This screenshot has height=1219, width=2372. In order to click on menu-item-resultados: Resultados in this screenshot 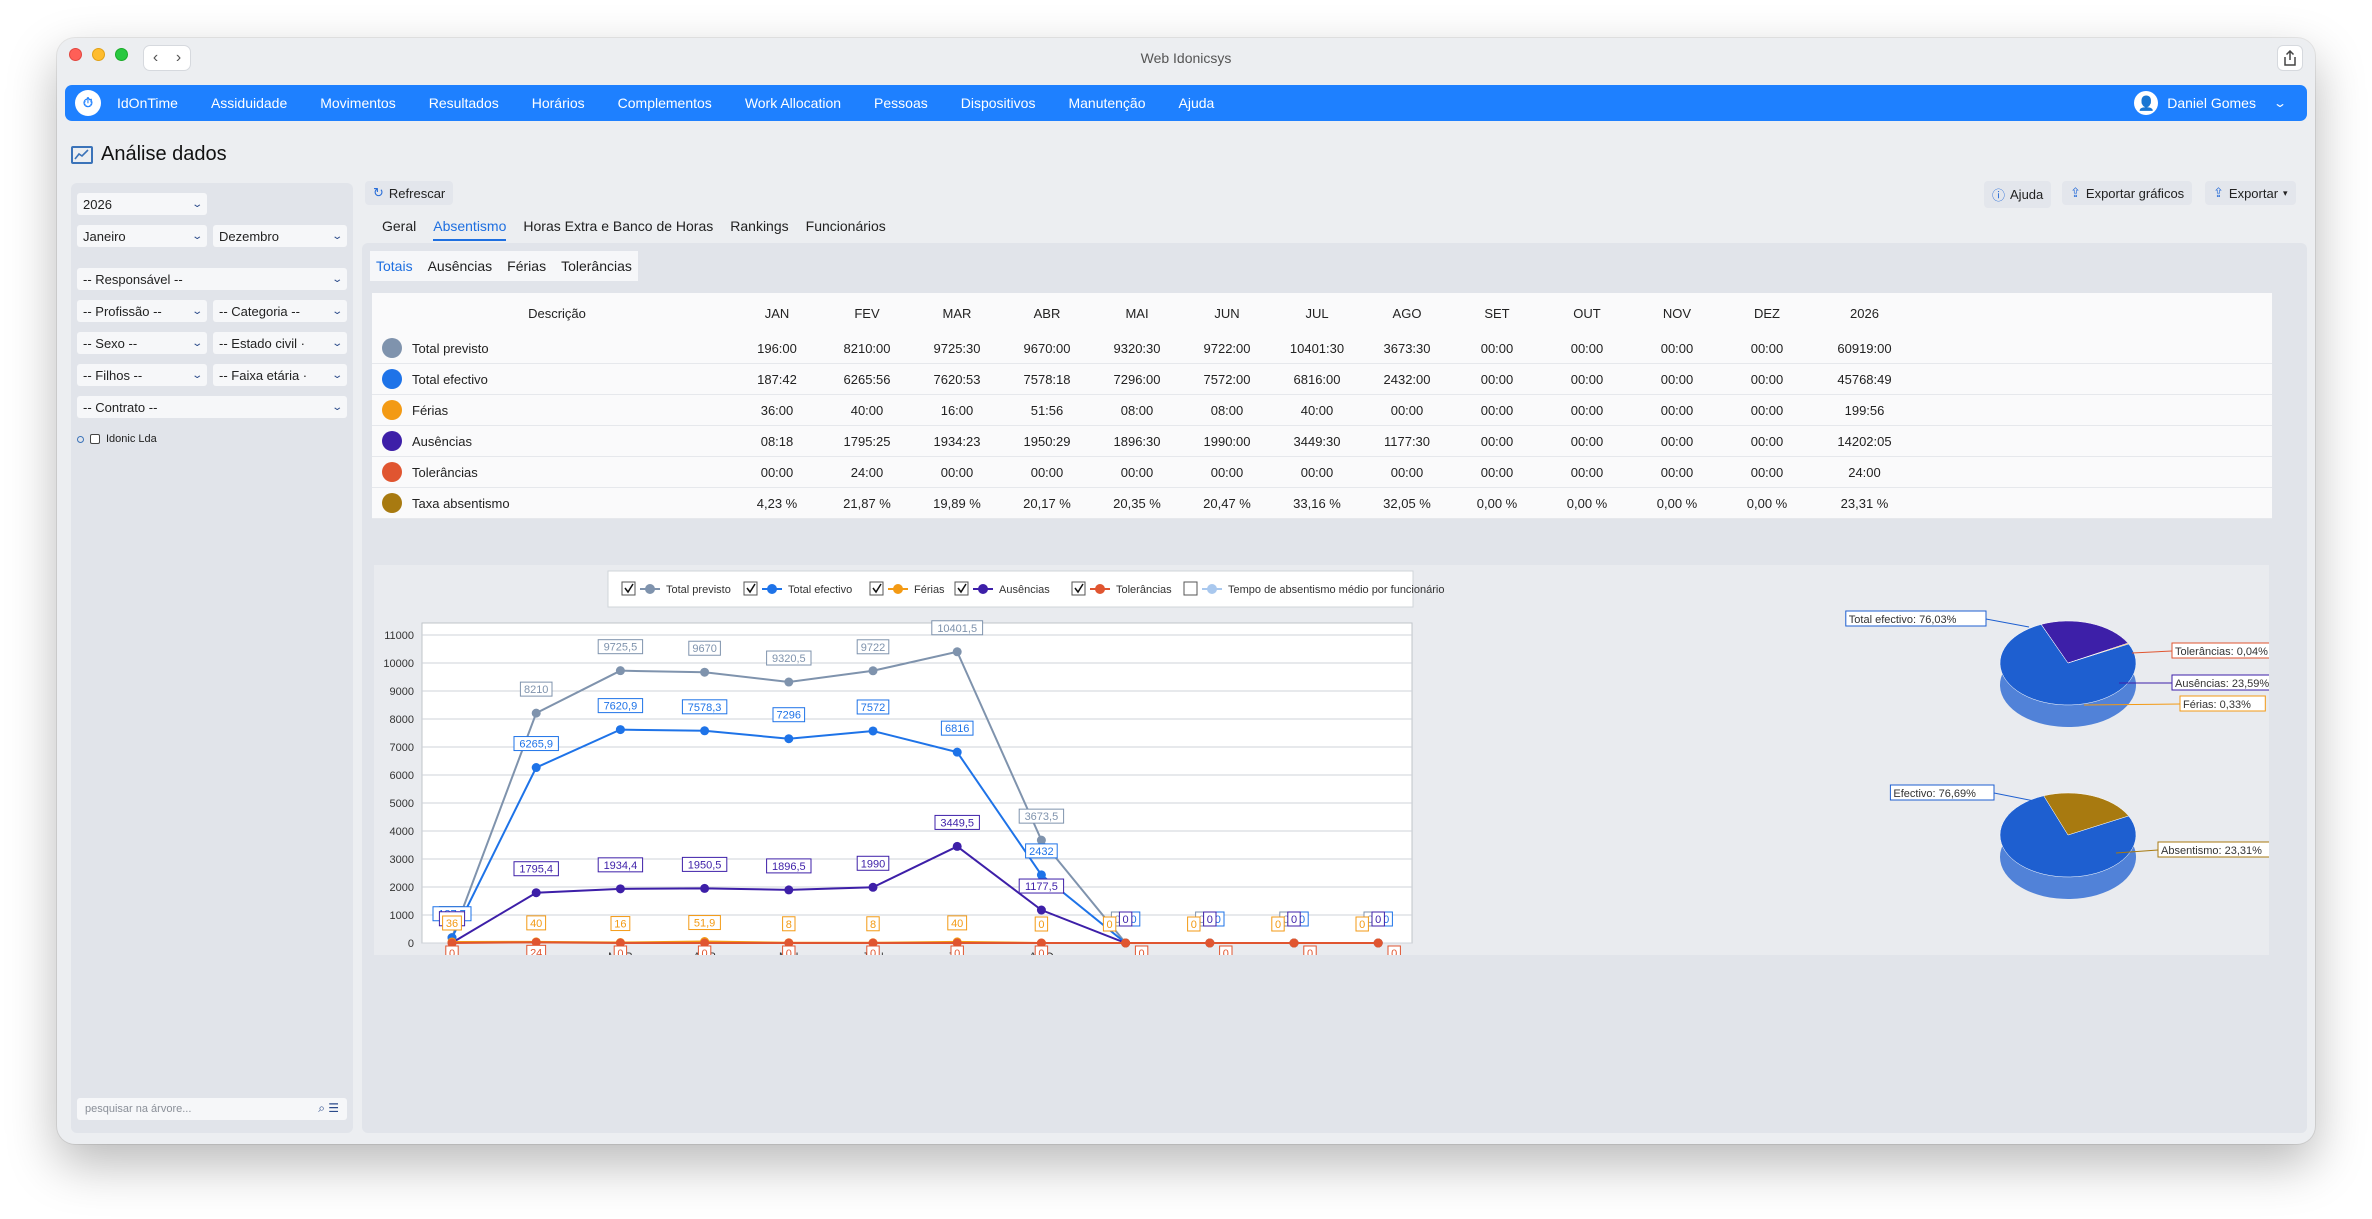, I will do `click(464, 103)`.